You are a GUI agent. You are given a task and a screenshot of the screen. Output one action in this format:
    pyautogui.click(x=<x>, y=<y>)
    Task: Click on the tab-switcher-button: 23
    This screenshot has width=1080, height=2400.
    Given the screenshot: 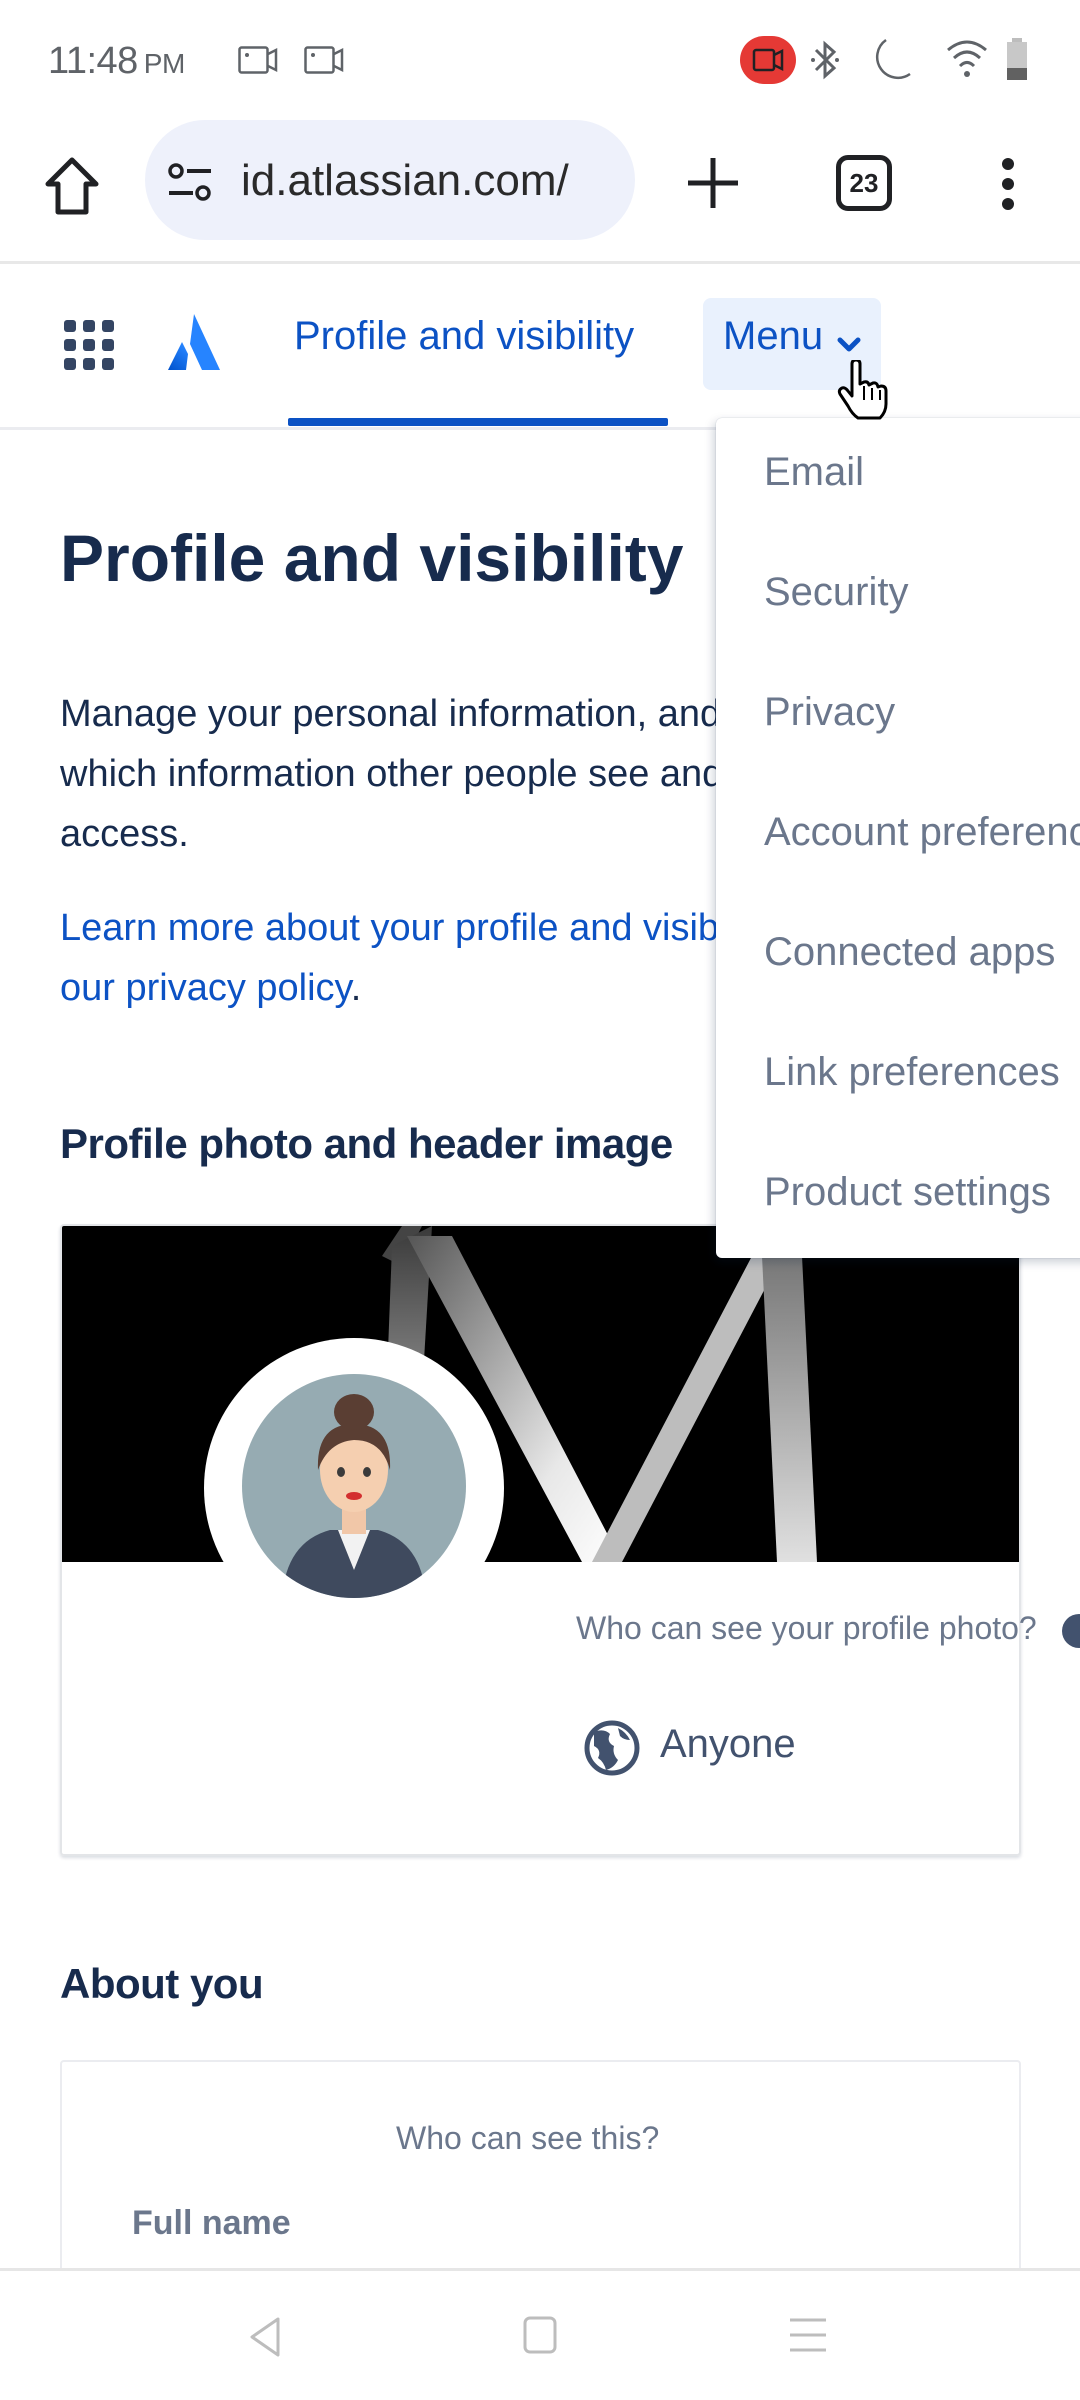 What is the action you would take?
    pyautogui.click(x=864, y=183)
    